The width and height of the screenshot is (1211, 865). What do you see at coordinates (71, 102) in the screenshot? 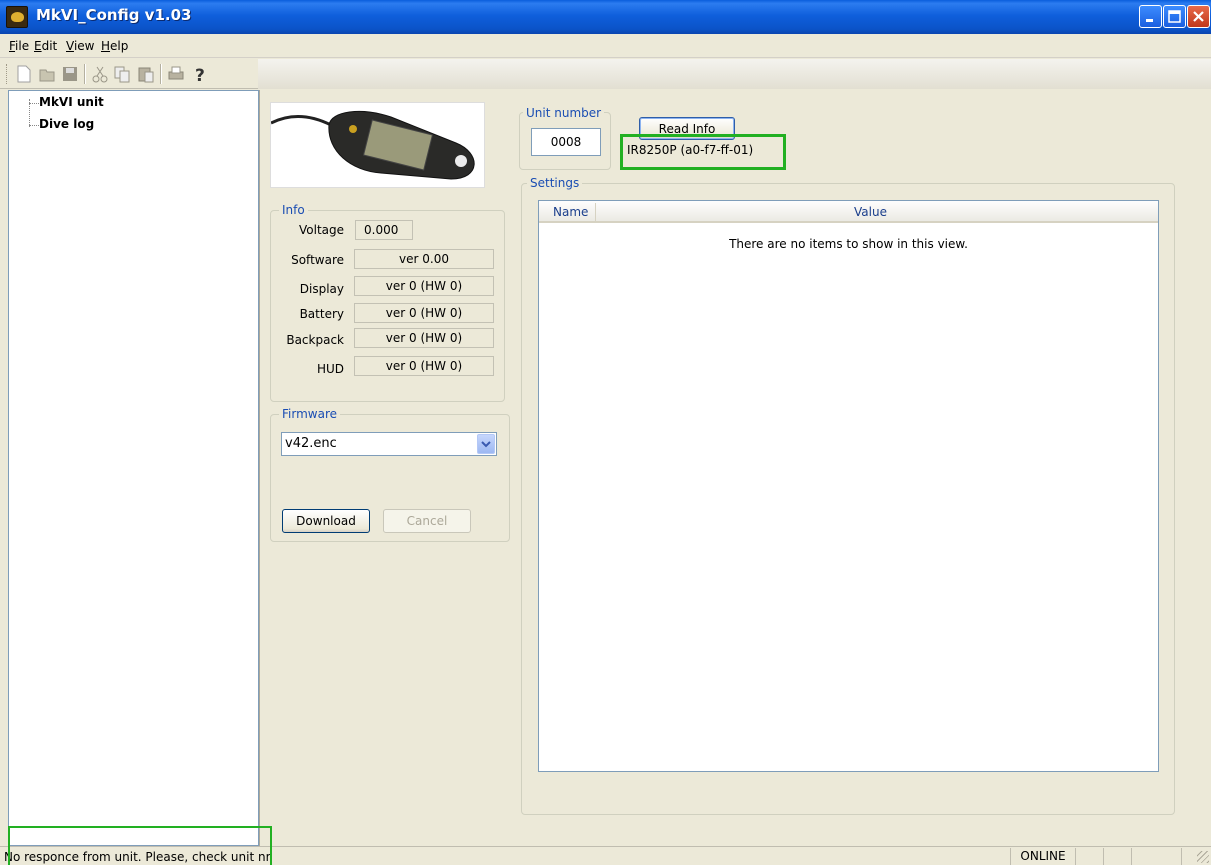
I see `tree-item-mkvi-unit: MkVI unit` at bounding box center [71, 102].